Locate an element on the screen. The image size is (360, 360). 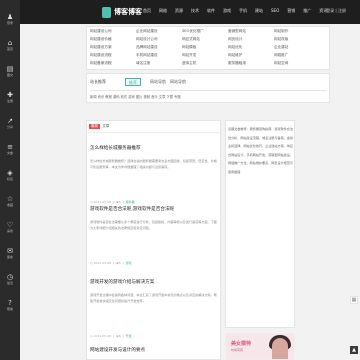
link-item: 网站建设价格 is located at coordinates (113, 39).